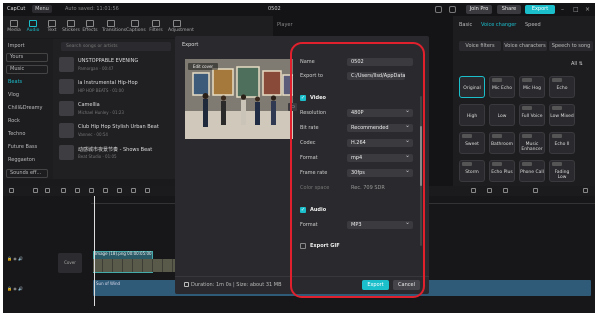 Image resolution: width=598 pixels, height=319 pixels. What do you see at coordinates (27, 57) in the screenshot?
I see `sidebar-item-yours: Yours` at bounding box center [27, 57].